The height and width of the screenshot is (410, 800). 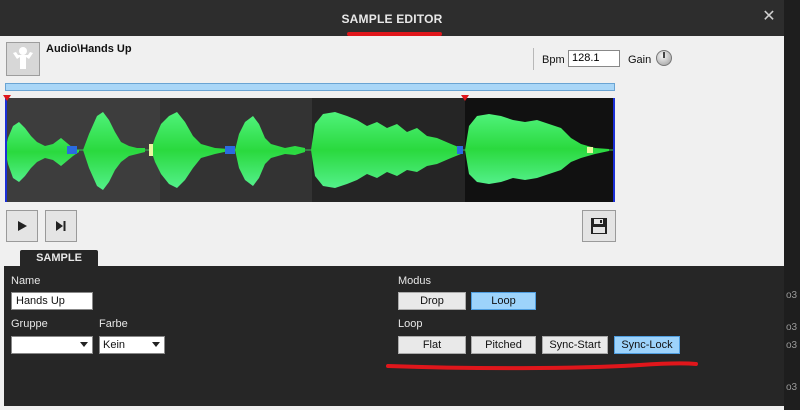 What do you see at coordinates (553, 60) in the screenshot?
I see `bpm-label: Bpm` at bounding box center [553, 60].